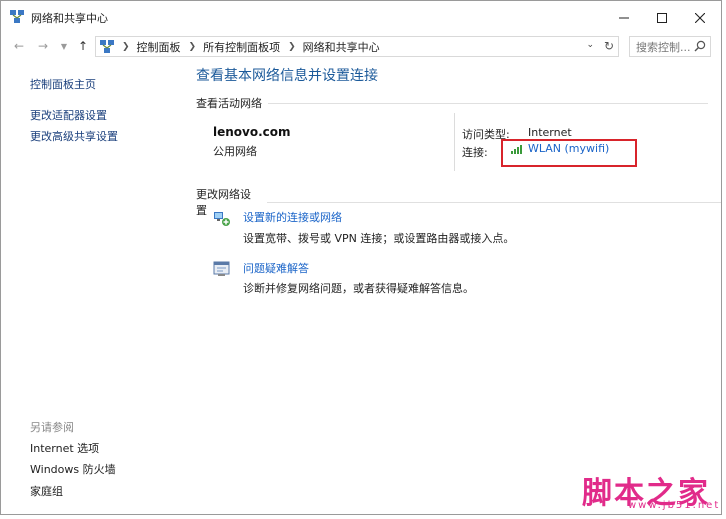  I want to click on watermark-url: www.jb51.net, so click(674, 505).